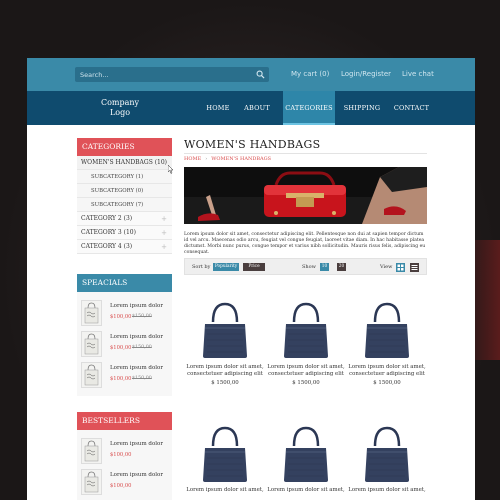 The image size is (500, 500). I want to click on show-label: Show, so click(309, 267).